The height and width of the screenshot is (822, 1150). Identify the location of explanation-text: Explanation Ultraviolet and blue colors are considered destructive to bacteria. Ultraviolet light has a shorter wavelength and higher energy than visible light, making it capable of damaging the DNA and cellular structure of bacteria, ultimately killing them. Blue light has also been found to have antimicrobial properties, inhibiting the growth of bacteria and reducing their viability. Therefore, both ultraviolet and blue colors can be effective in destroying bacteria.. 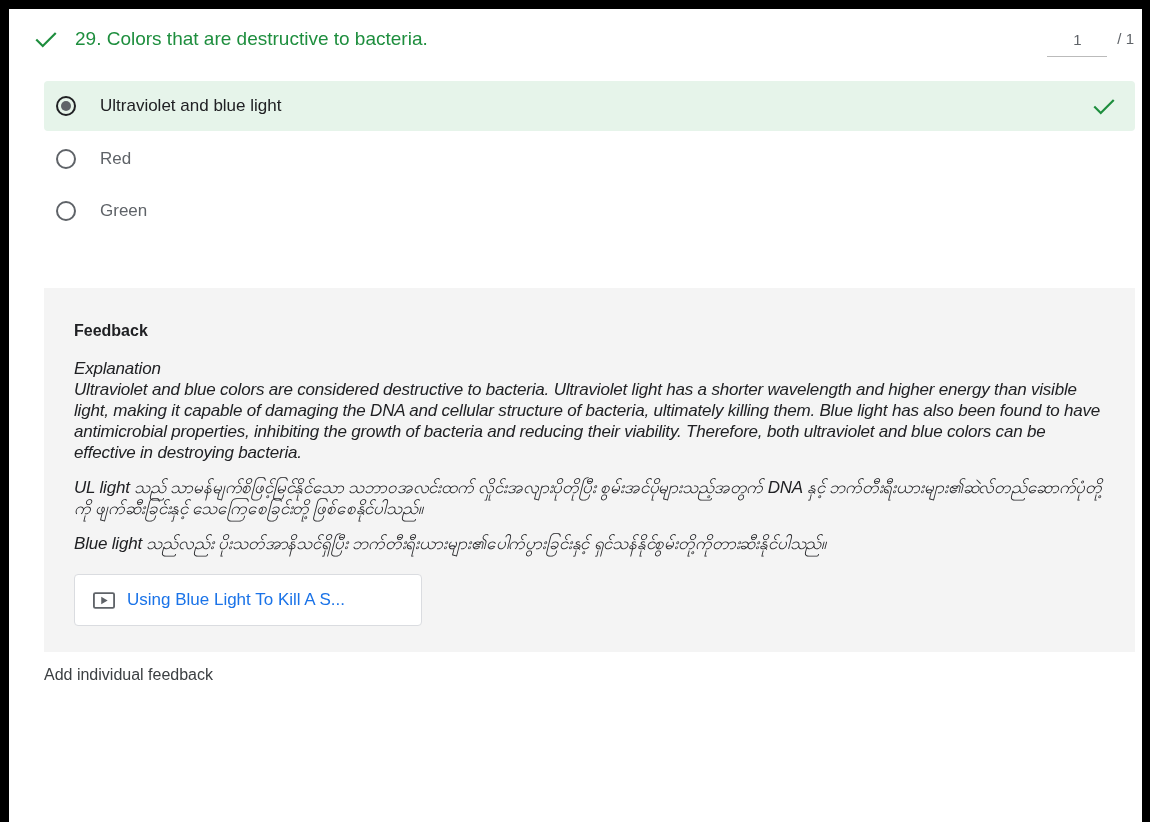
(588, 410).